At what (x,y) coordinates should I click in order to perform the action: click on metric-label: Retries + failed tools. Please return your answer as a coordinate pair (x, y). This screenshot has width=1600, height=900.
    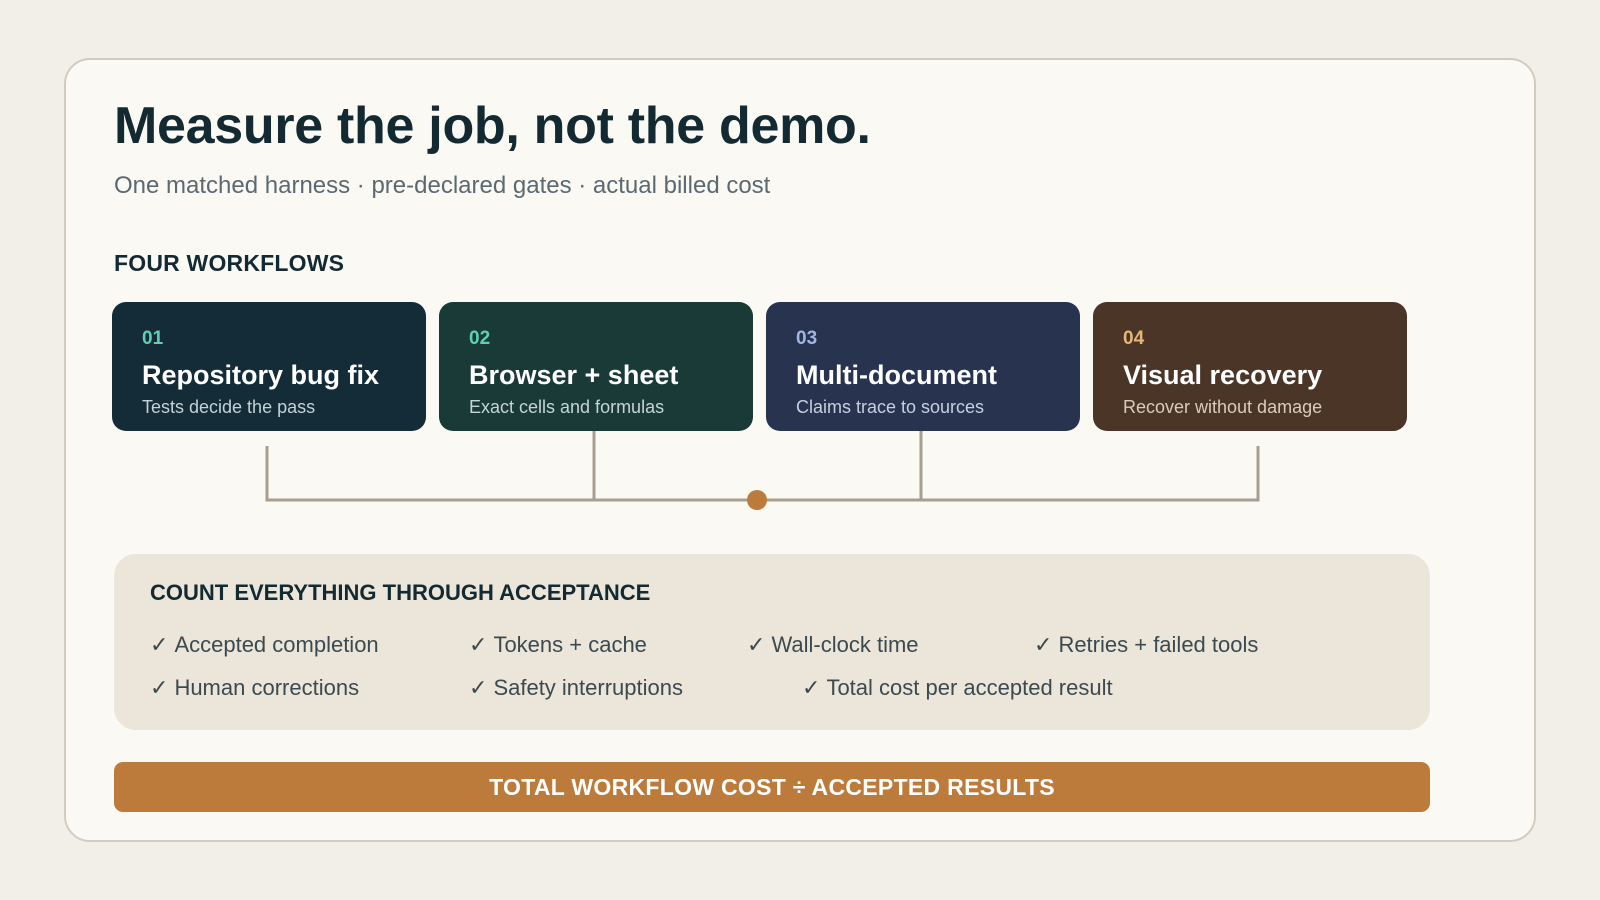
    Looking at the image, I should click on (1158, 644).